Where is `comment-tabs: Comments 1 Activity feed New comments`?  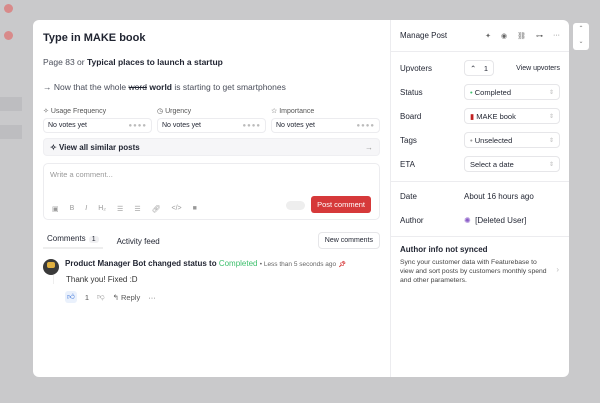
comment-tabs: Comments 1 Activity feed New comments is located at coordinates (211, 241).